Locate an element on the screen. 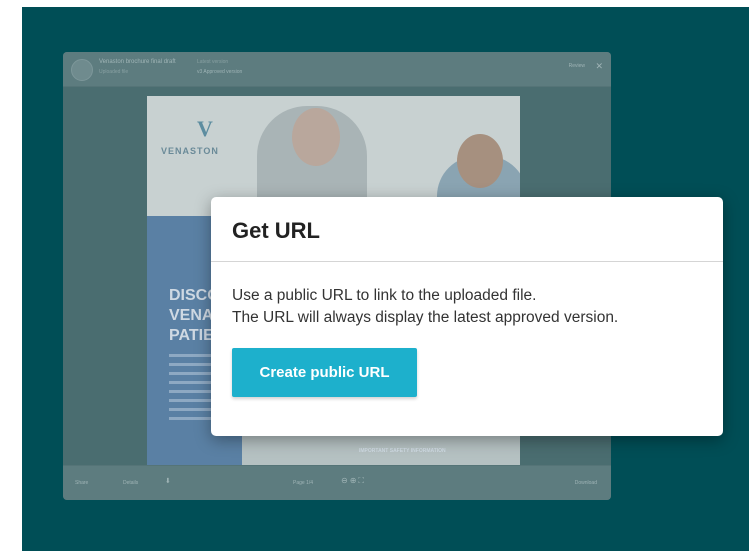 This screenshot has height=551, width=749. photo-person-left-head is located at coordinates (316, 137).